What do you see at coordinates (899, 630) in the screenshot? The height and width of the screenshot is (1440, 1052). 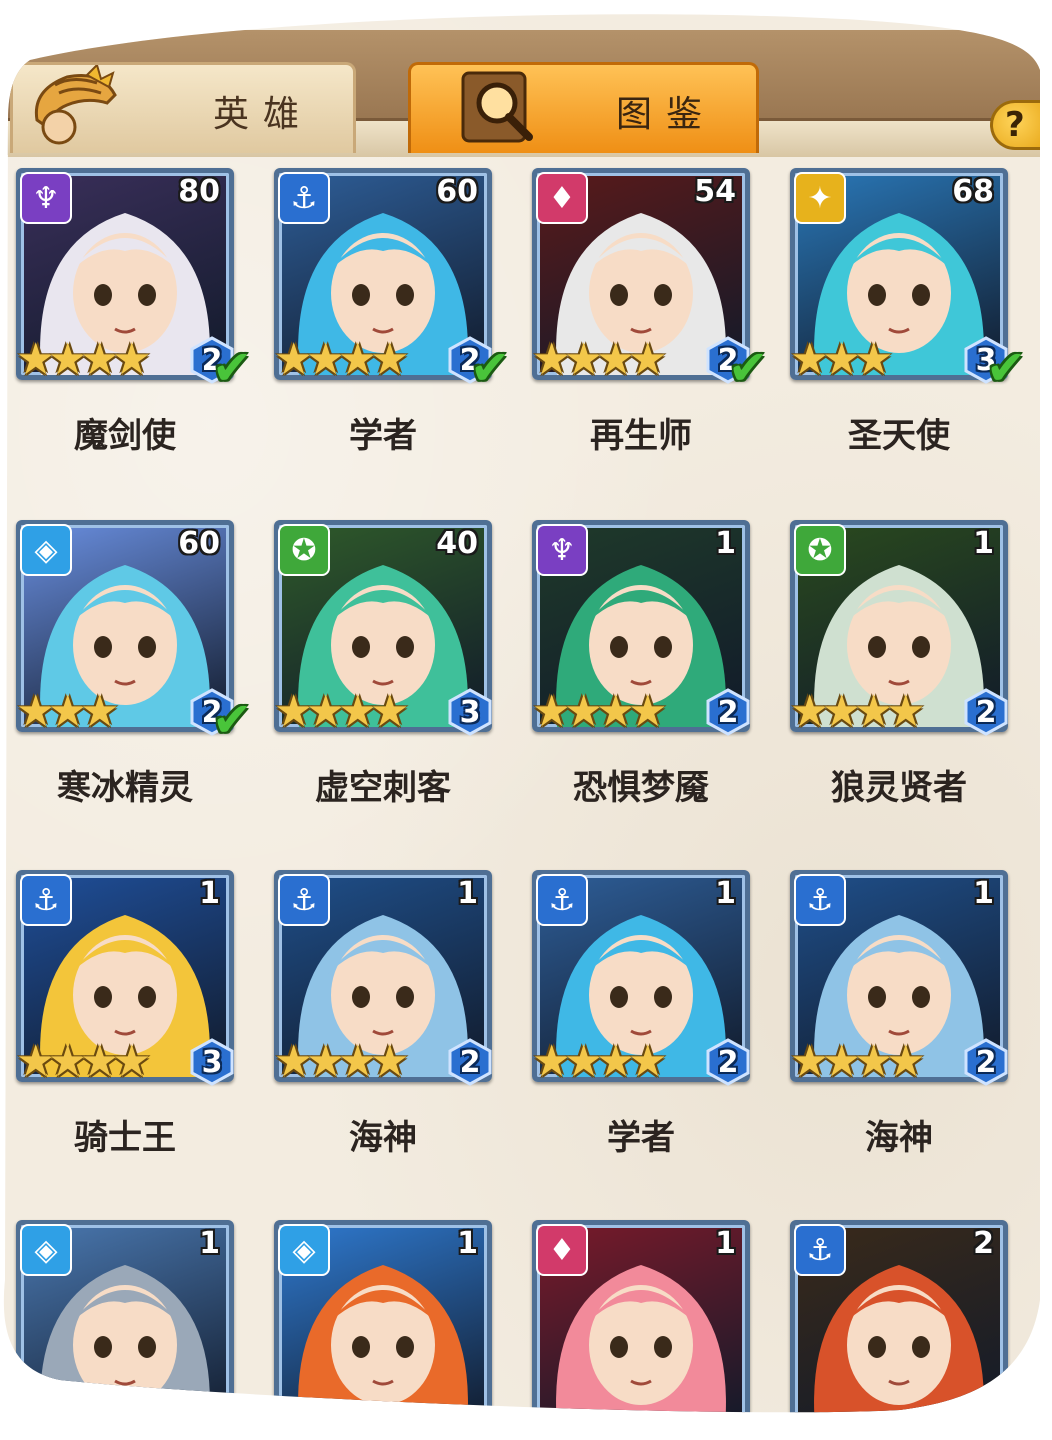 I see `hero-card: ✪ 1 ★ ★ ★ ★ 2` at bounding box center [899, 630].